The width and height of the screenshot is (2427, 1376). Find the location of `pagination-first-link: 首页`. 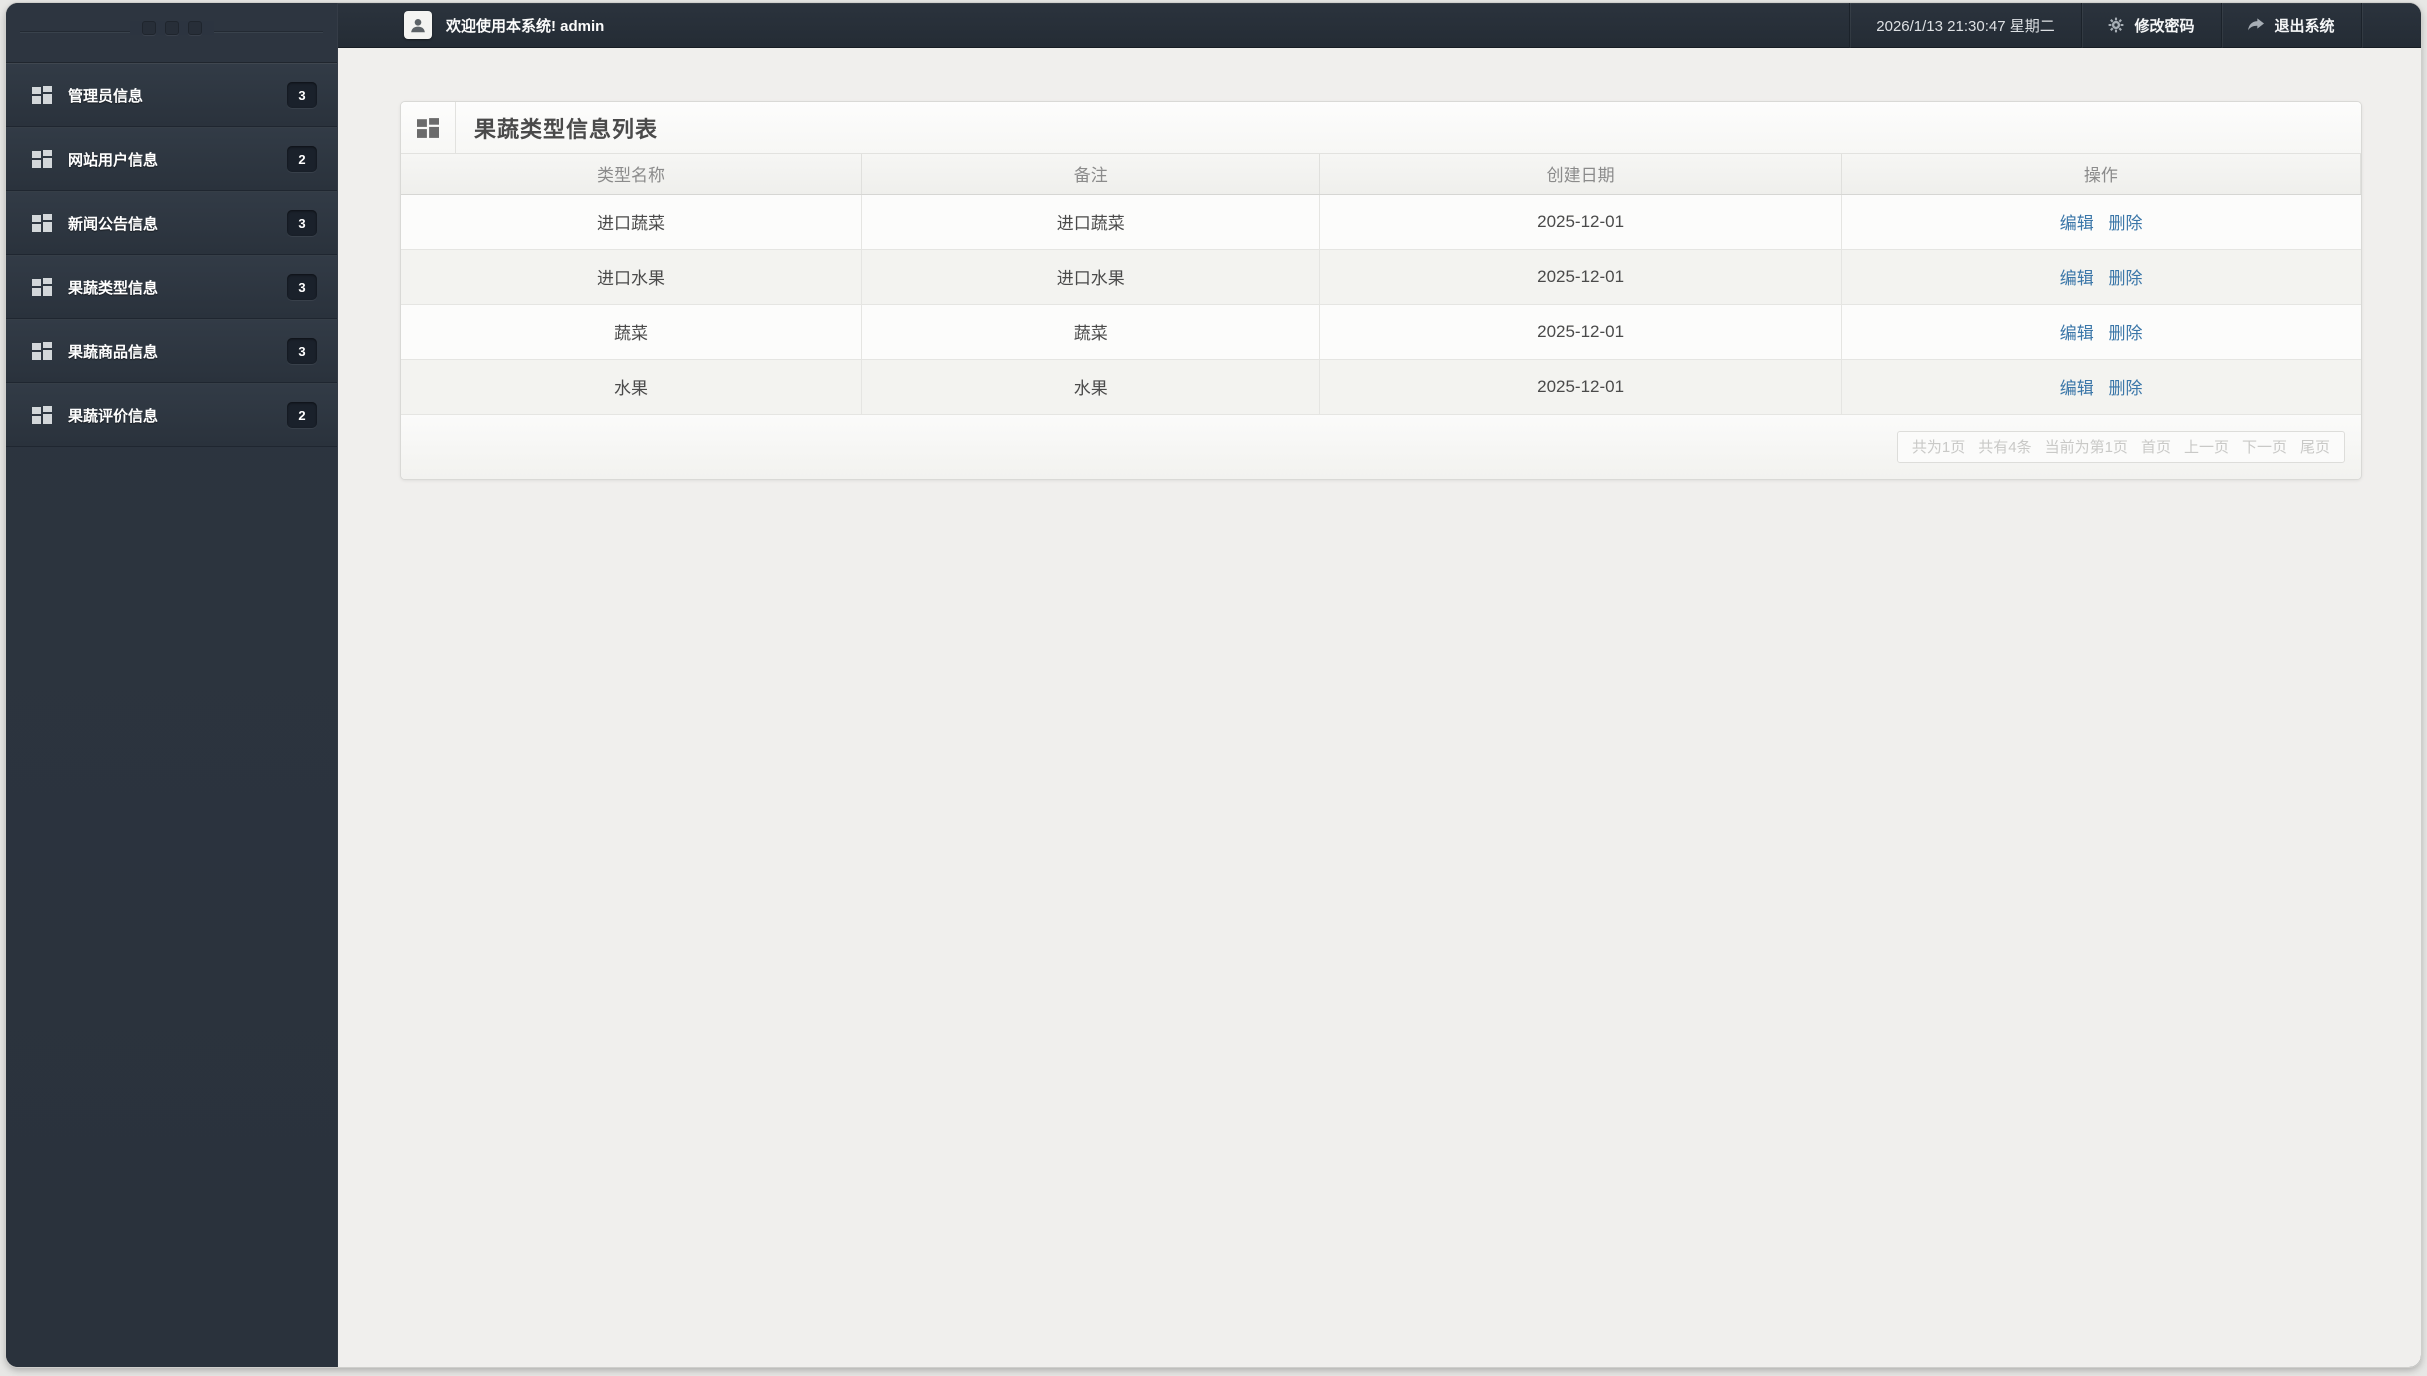

pagination-first-link: 首页 is located at coordinates (2156, 446).